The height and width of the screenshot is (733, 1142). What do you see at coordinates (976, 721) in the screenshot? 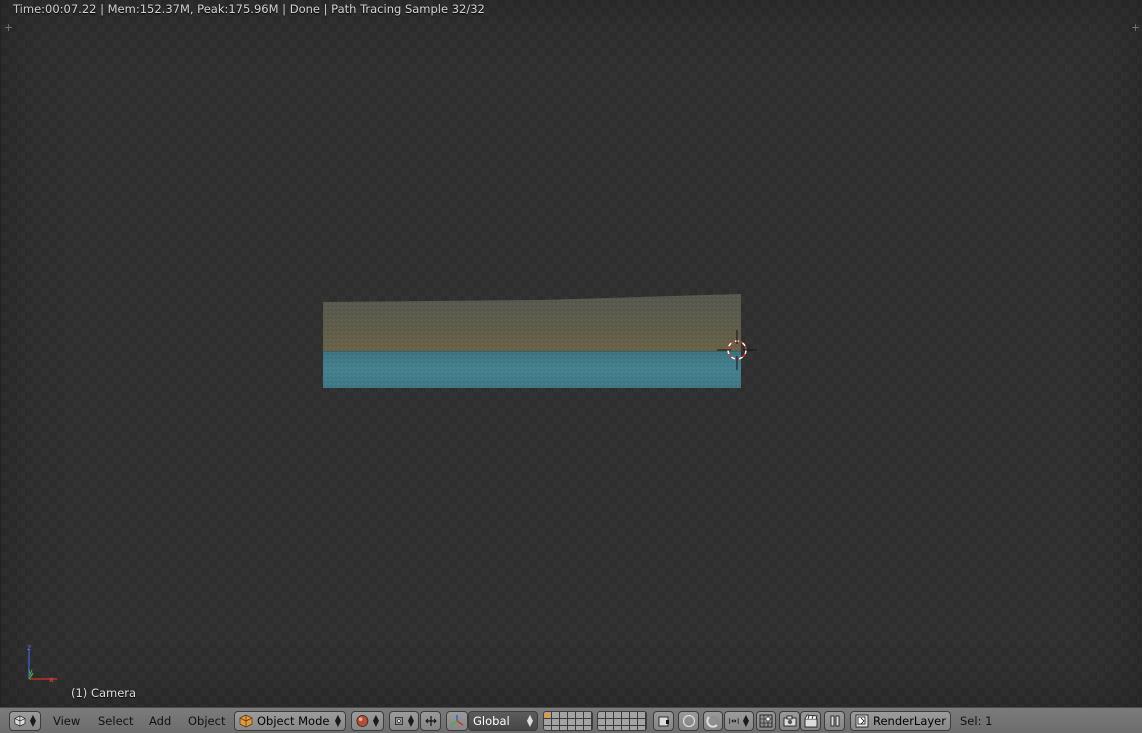
I see `selection-count: Sel: 1` at bounding box center [976, 721].